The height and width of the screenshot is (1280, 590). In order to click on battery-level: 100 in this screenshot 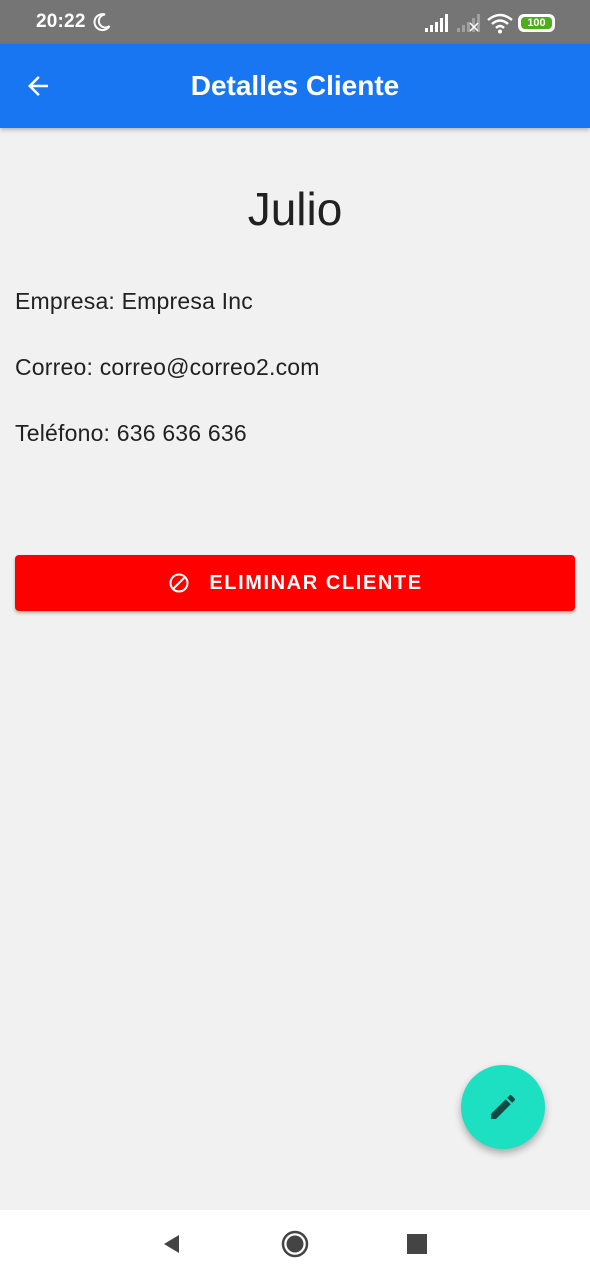, I will do `click(536, 23)`.